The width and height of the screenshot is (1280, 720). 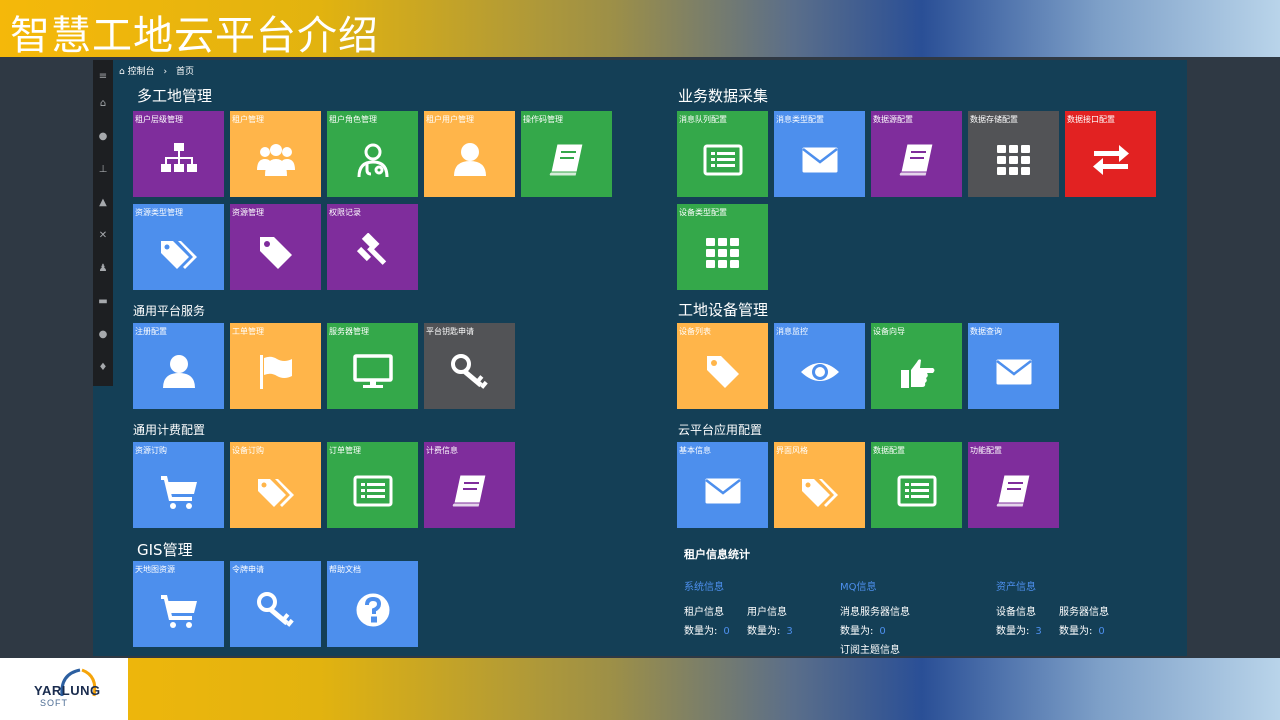 I want to click on tile-label: 消息类型配置, so click(x=800, y=119).